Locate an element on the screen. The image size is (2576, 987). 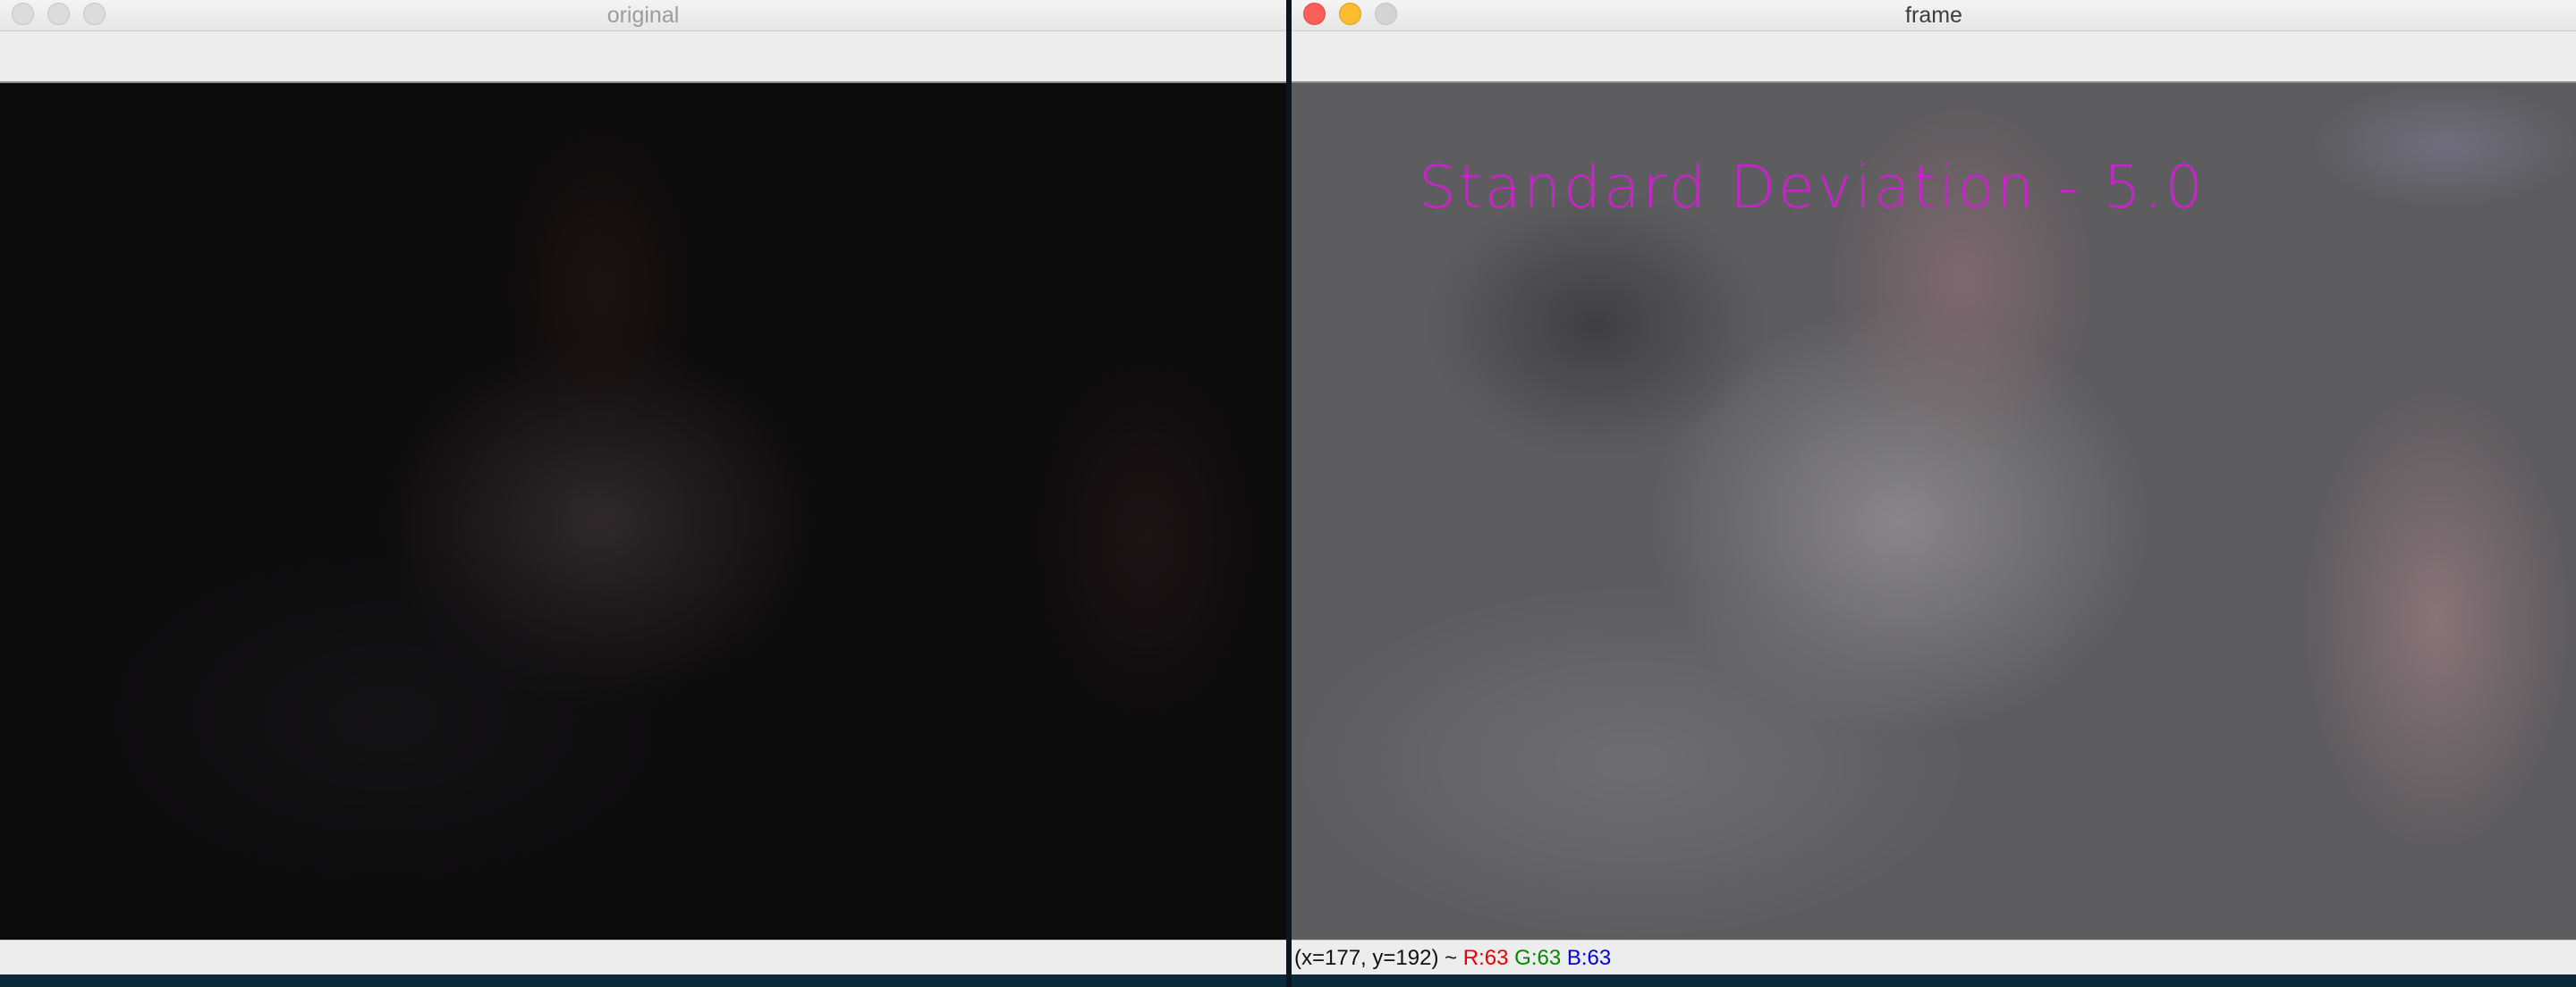
pixel-readout: (x=177, y=192) ~ R:63 G:63 B:63 is located at coordinates (1452, 958).